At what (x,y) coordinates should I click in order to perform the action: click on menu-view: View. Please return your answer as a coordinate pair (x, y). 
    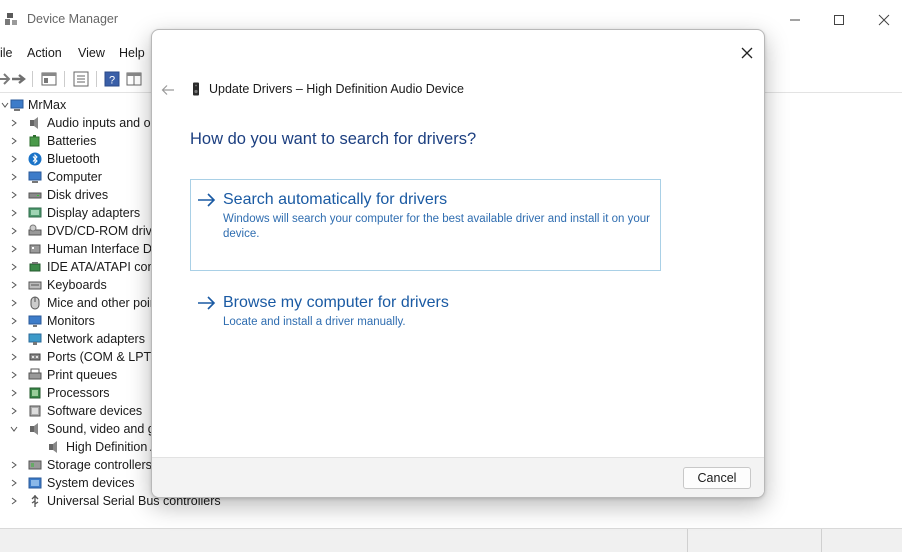
    Looking at the image, I should click on (91, 53).